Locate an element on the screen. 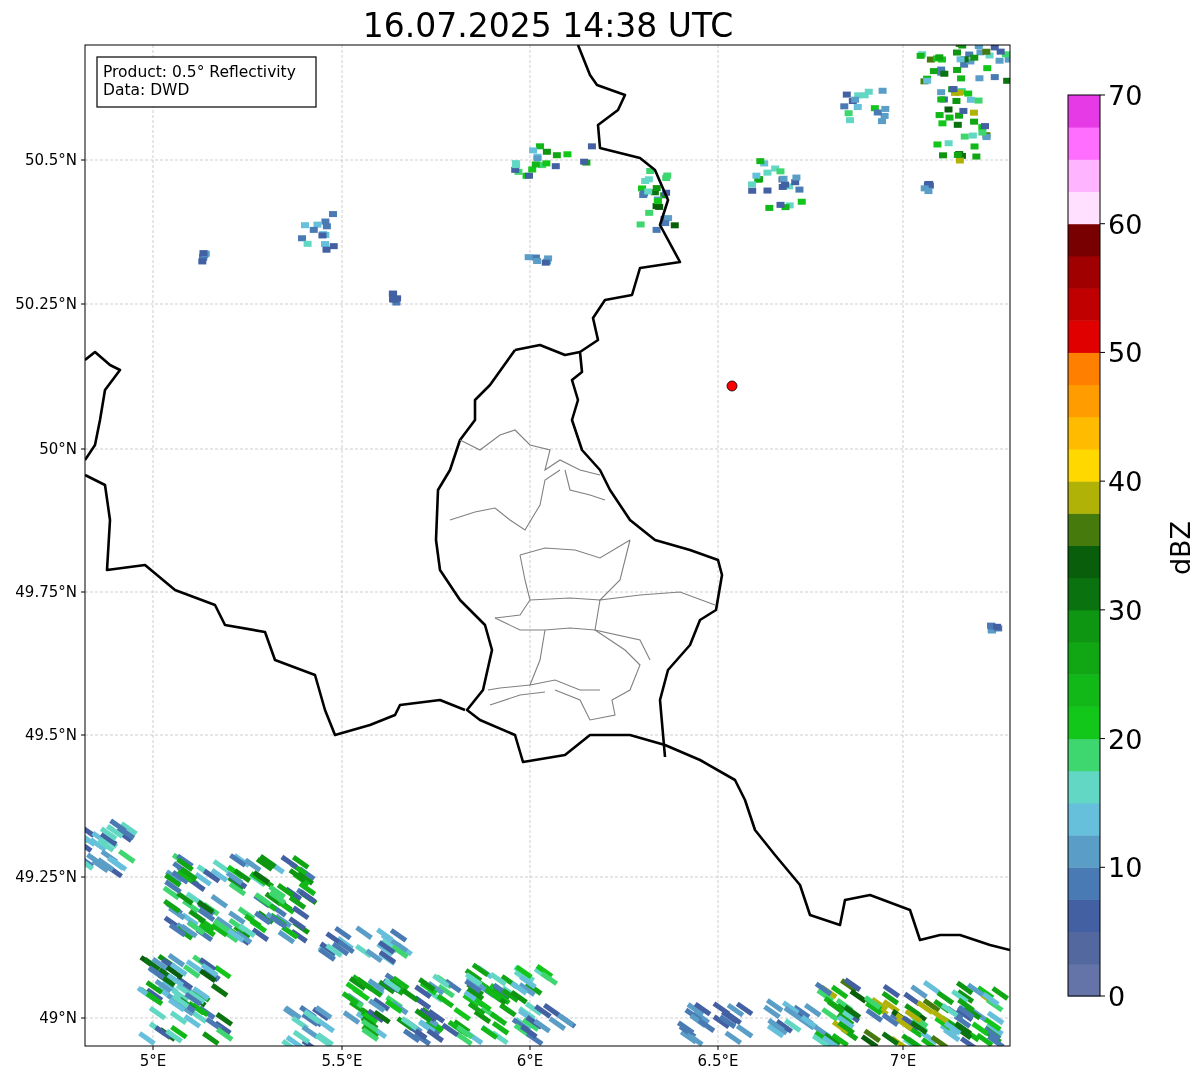  info-text: Data: DWD is located at coordinates (146, 90).